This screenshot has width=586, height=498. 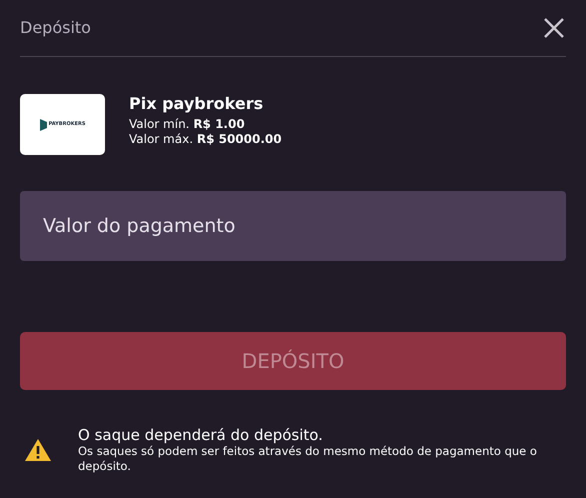 I want to click on method-name: Pix paybrokers, so click(x=196, y=104).